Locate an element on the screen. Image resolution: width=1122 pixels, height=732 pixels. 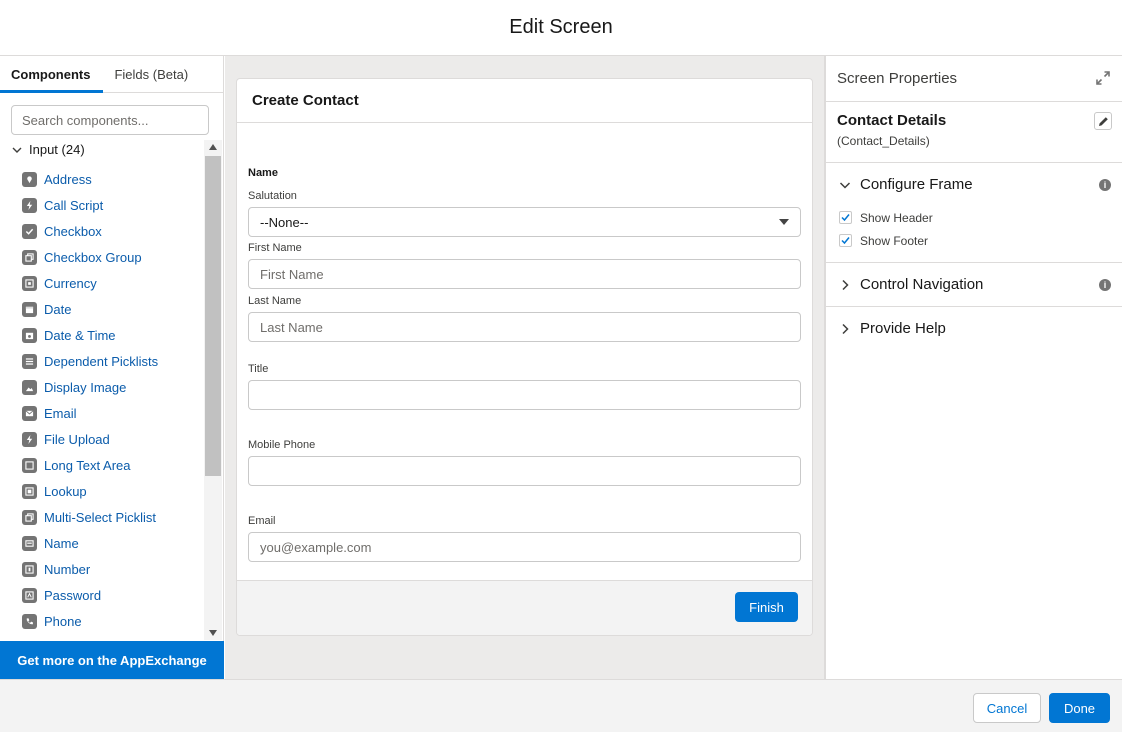
cancel-button: Cancel is located at coordinates (1007, 708).